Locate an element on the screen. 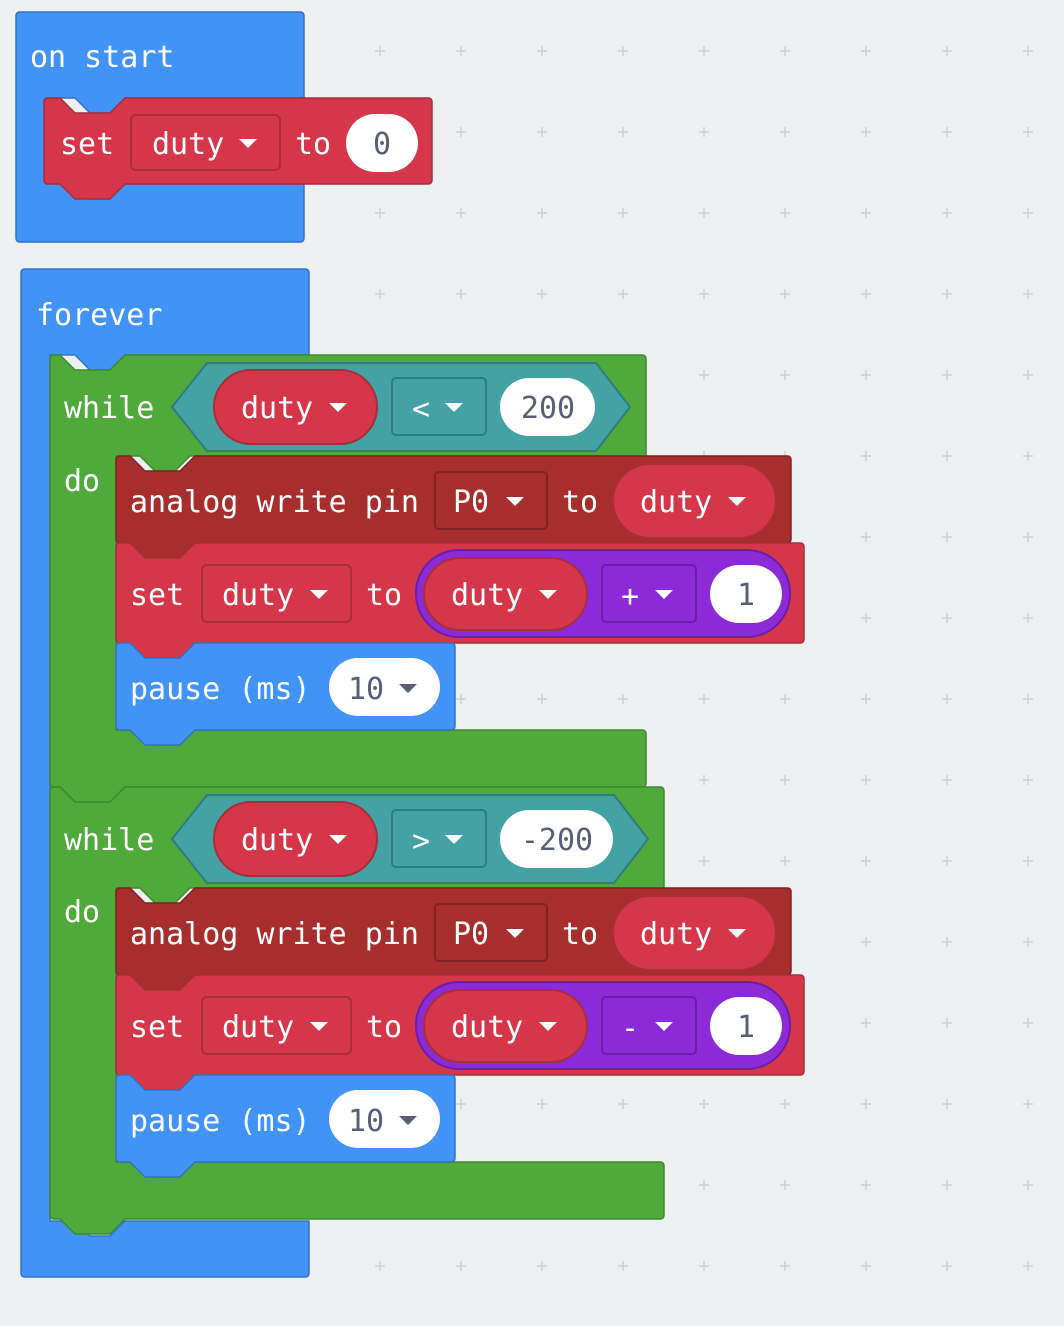  svg-text: 0 is located at coordinates (382, 144).